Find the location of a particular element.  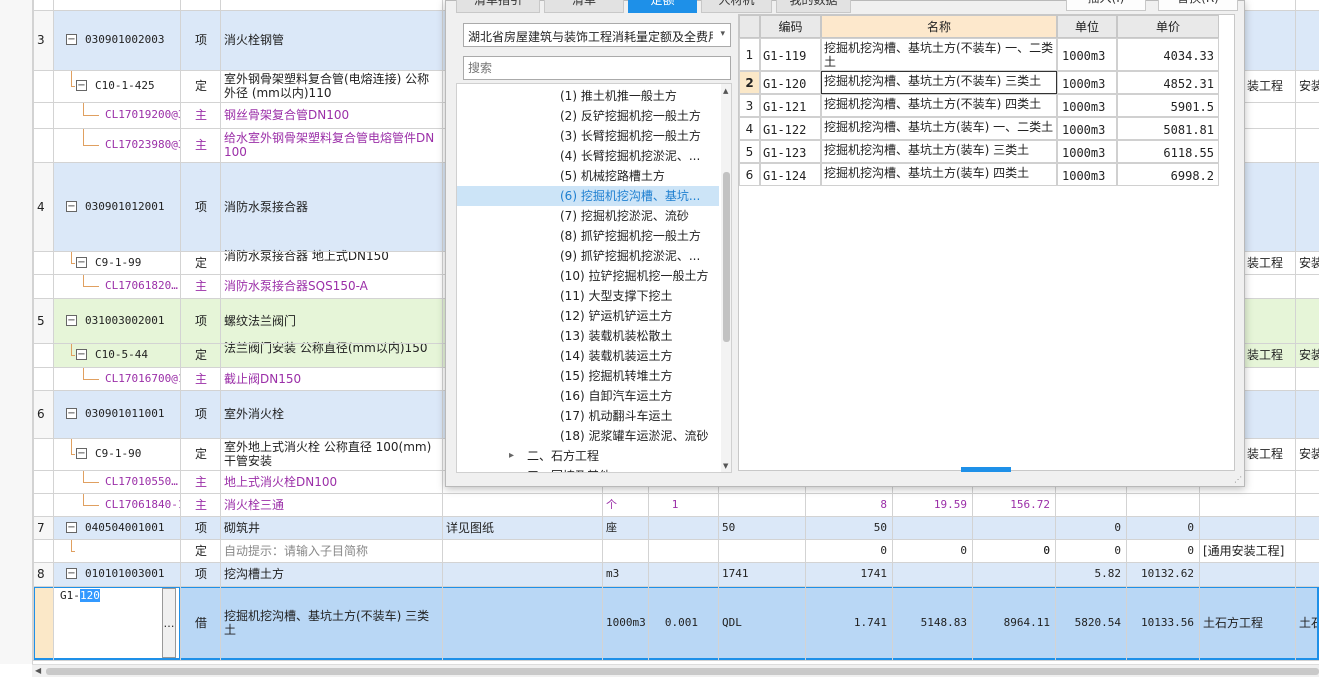

tree-item: (10) 拉铲挖掘机挖一般土方 is located at coordinates (588, 276).